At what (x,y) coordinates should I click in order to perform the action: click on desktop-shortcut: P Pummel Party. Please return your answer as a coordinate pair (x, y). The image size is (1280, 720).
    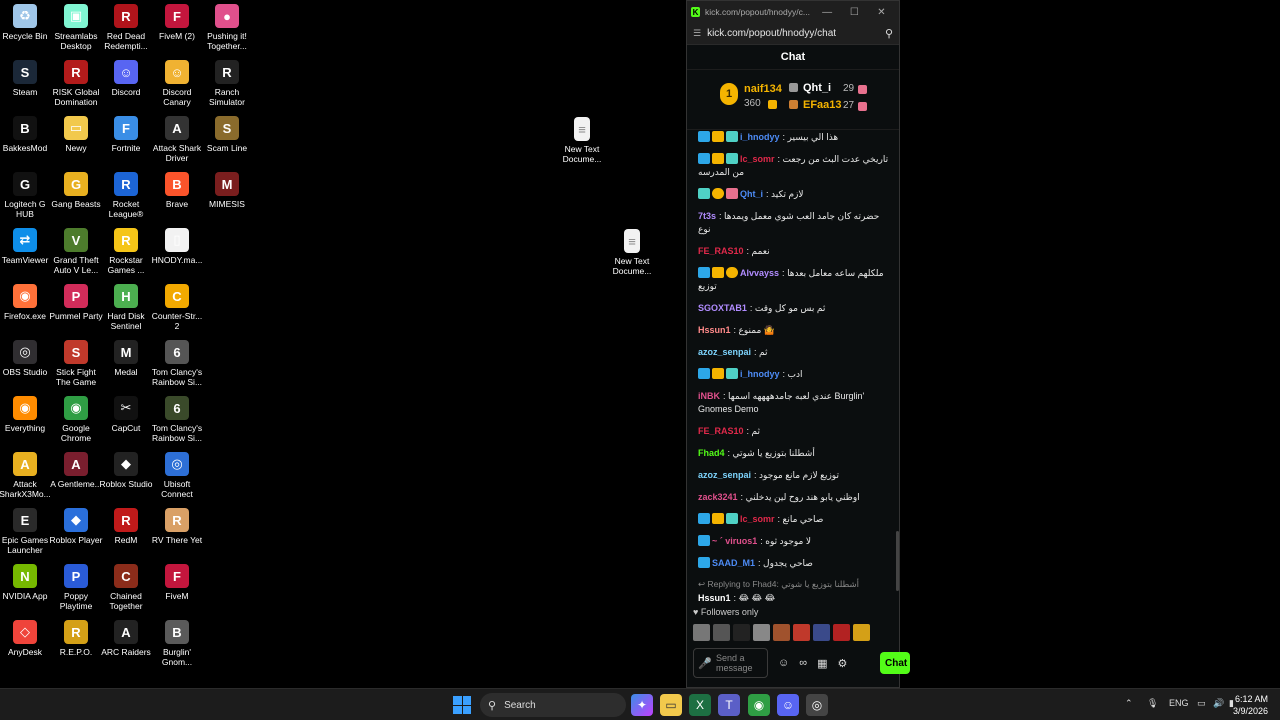
    Looking at the image, I should click on (76, 302).